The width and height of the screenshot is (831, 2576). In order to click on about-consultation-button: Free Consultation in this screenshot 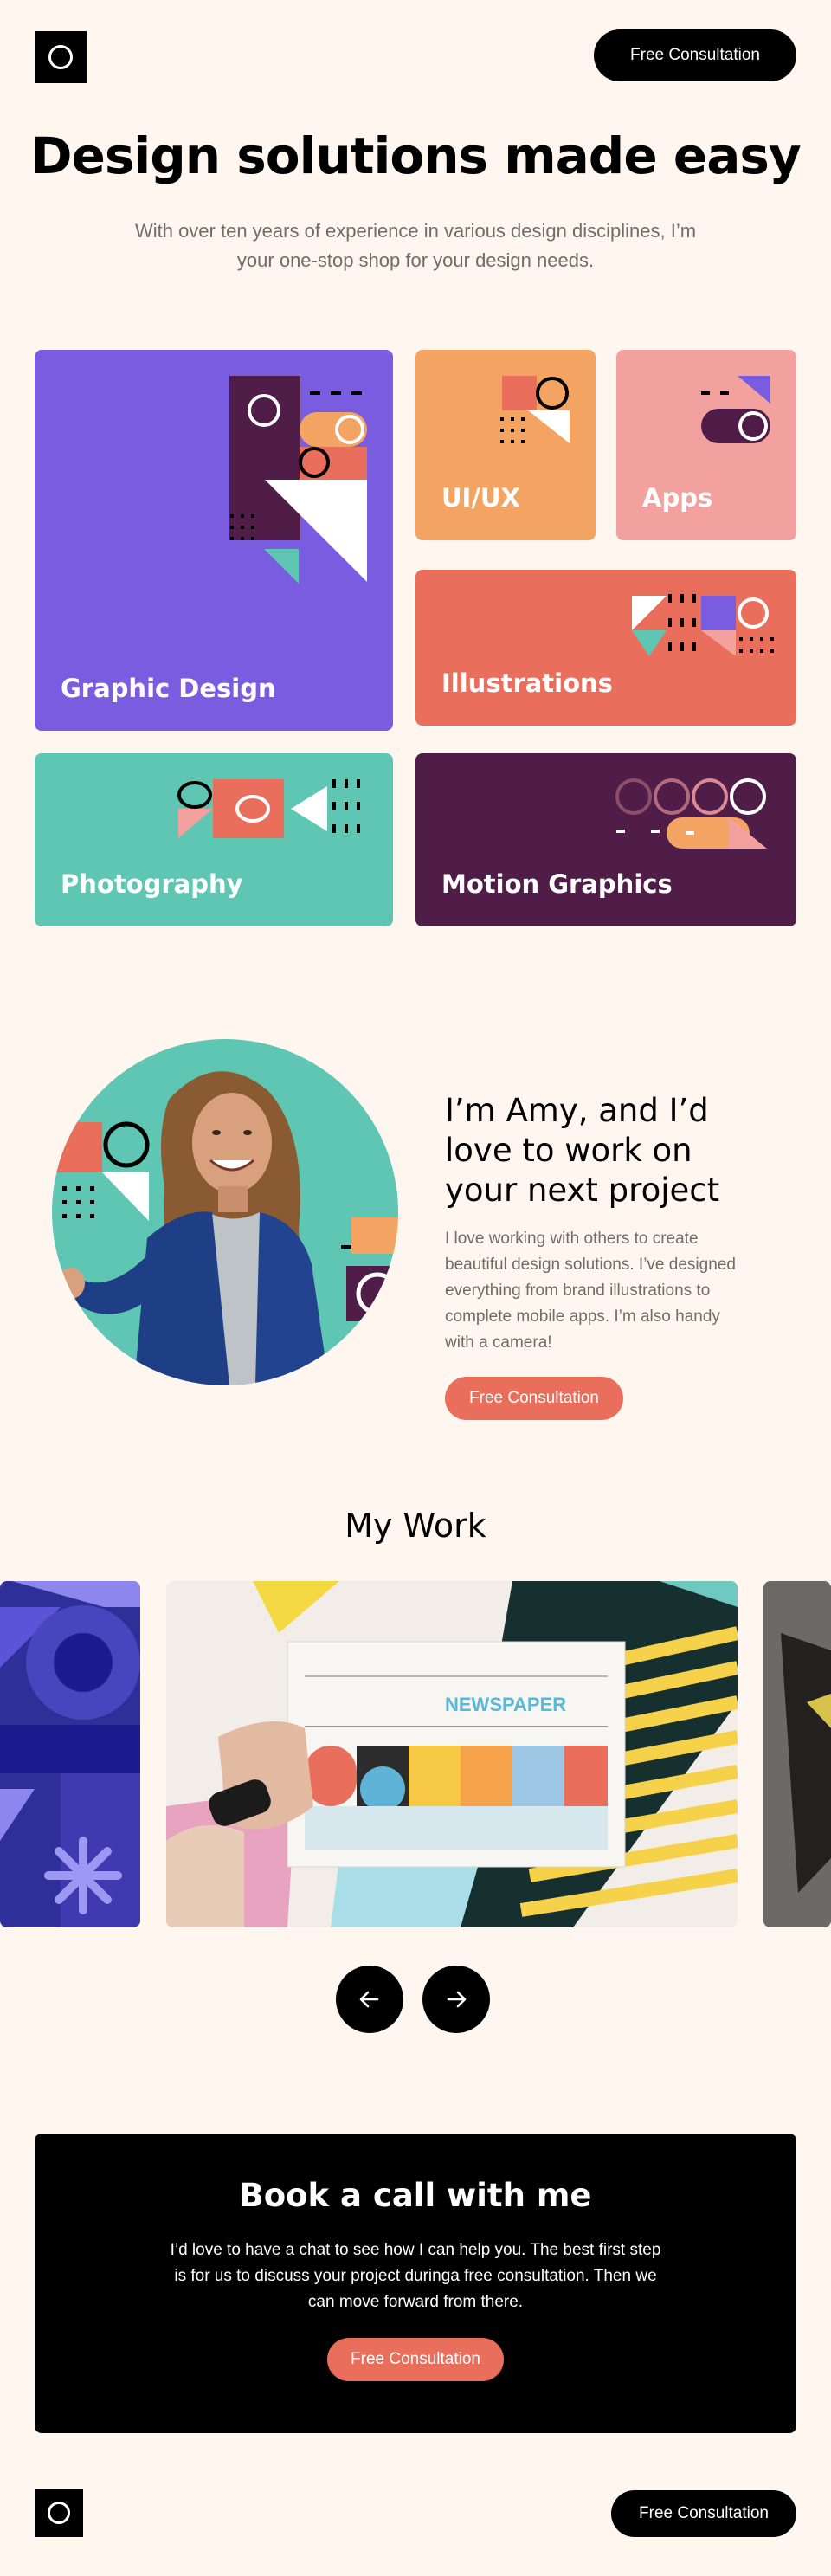, I will do `click(534, 1399)`.